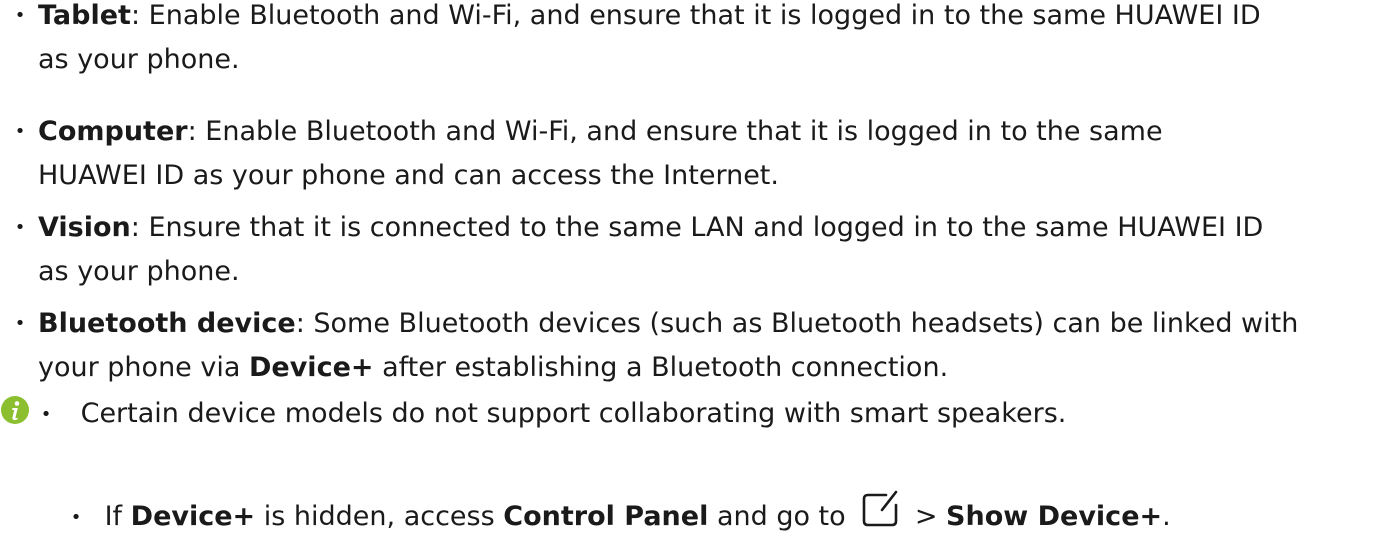 The width and height of the screenshot is (1375, 558). I want to click on edit-icon, so click(880, 508).